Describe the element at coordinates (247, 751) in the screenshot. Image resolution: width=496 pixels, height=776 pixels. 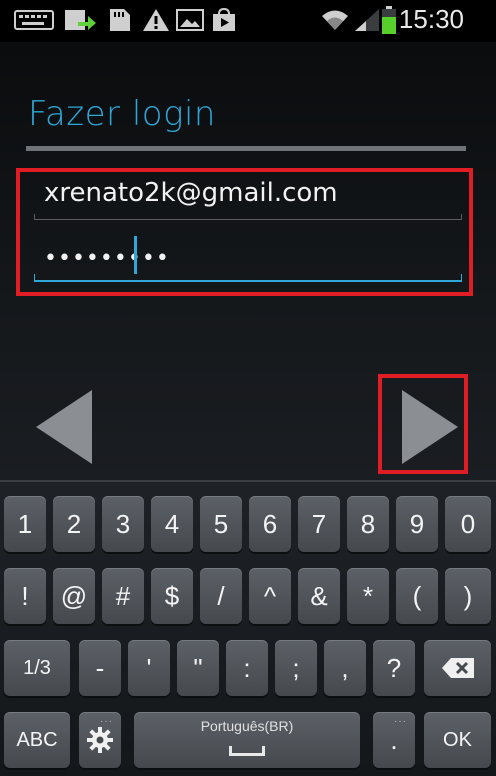
I see `space-bar-icon` at that location.